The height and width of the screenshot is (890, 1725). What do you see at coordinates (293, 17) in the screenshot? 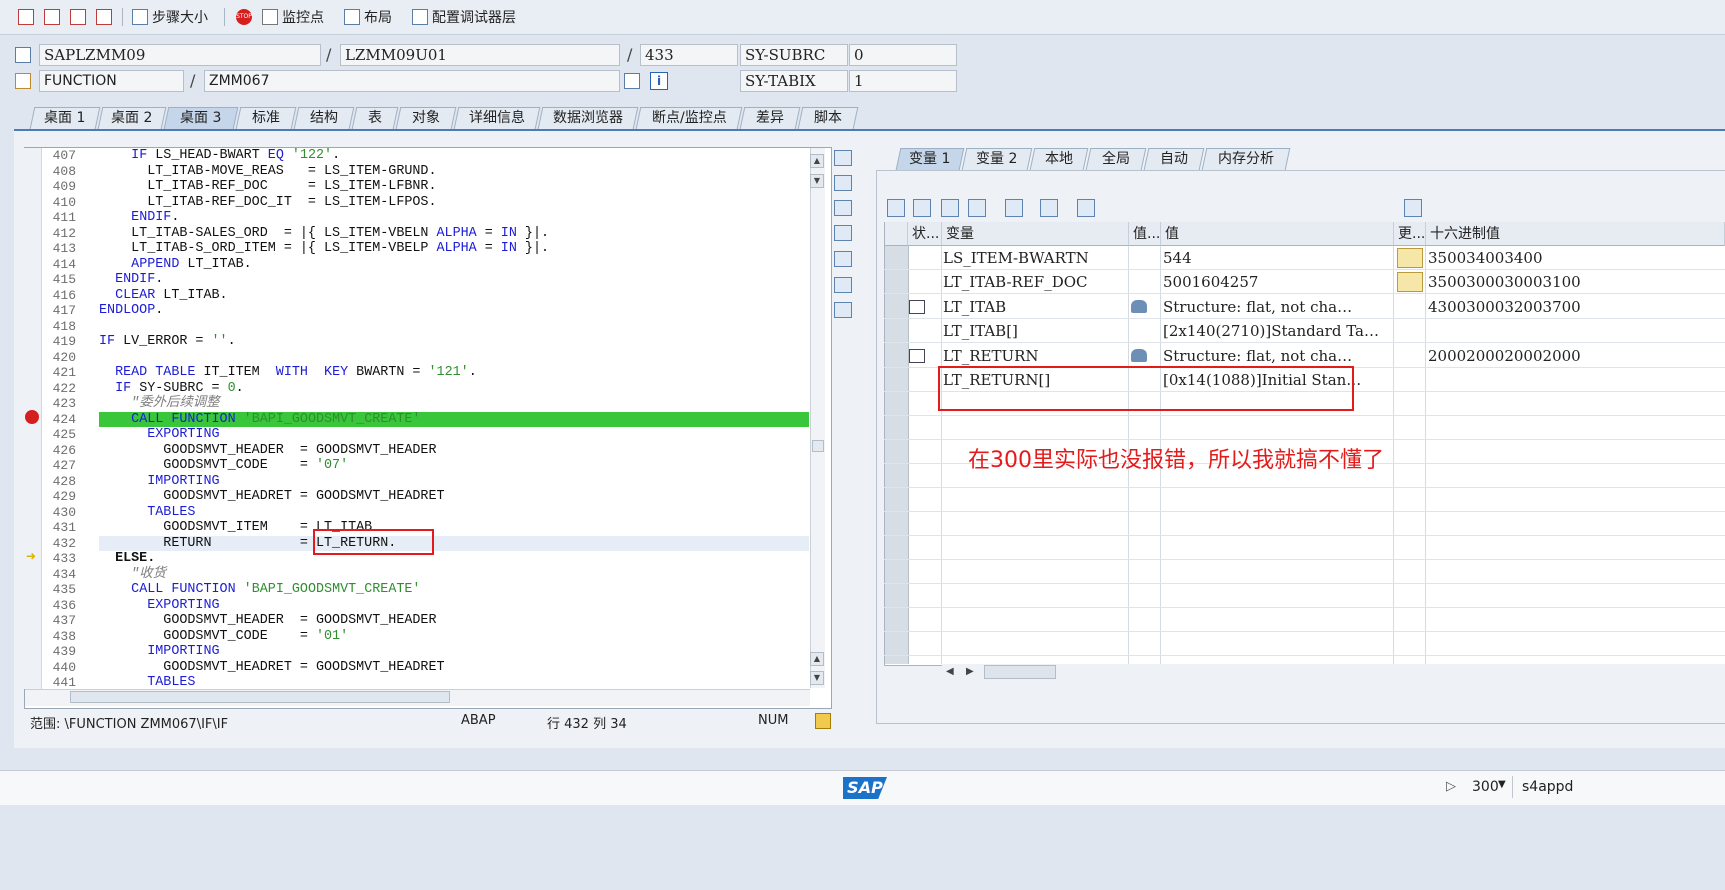
I see `watchpoint-button: 监控点` at bounding box center [293, 17].